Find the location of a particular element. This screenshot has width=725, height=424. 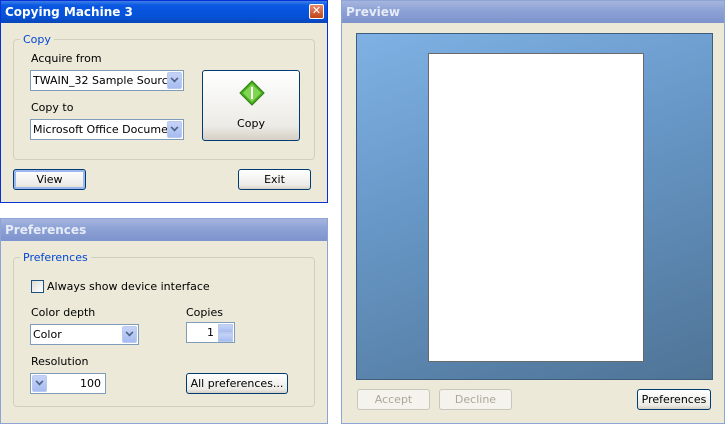

copy-to-label: Copy to is located at coordinates (52, 107).